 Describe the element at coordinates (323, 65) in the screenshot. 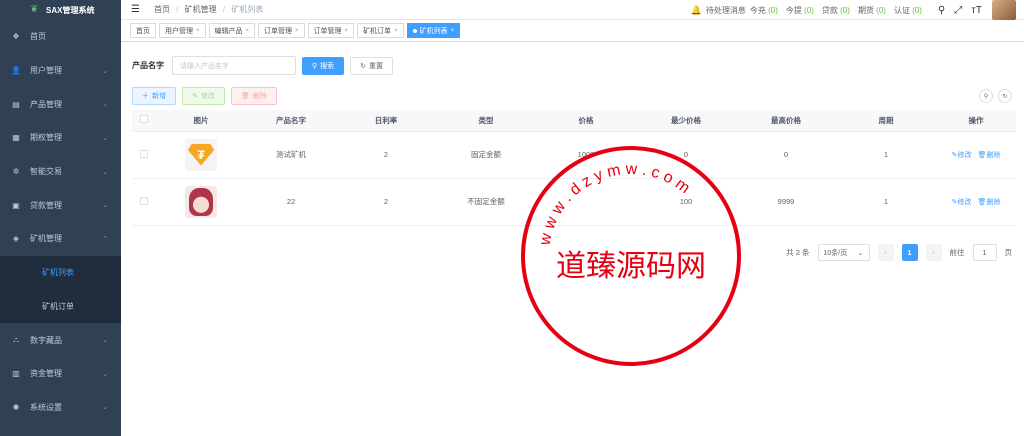

I see `search-button: ⚲ 搜索` at that location.